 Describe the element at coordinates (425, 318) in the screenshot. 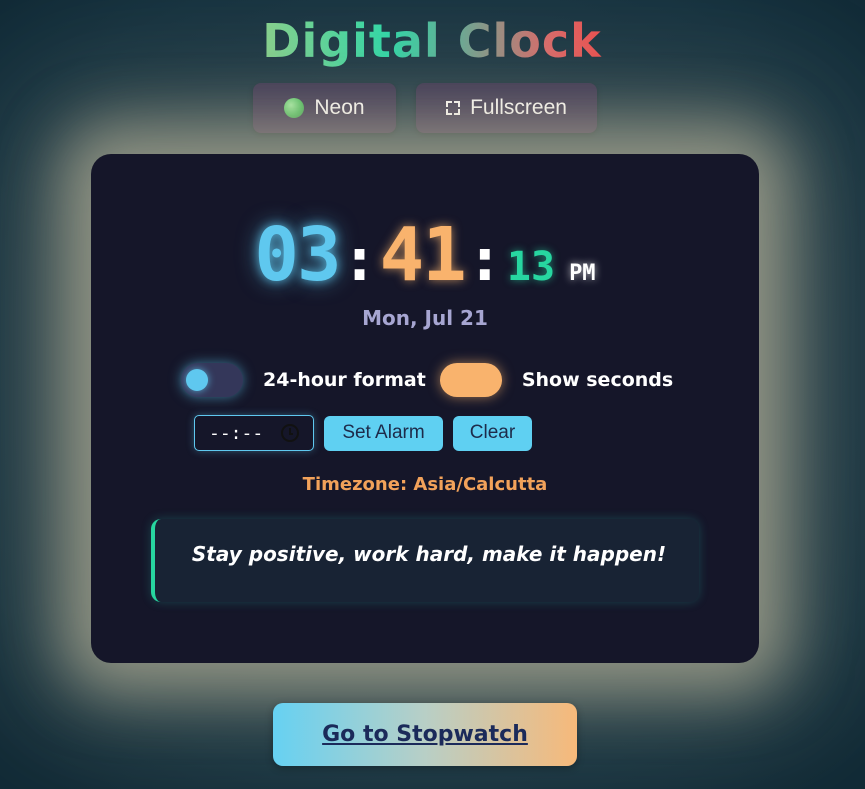

I see `date-display: Mon, Jul 21` at that location.